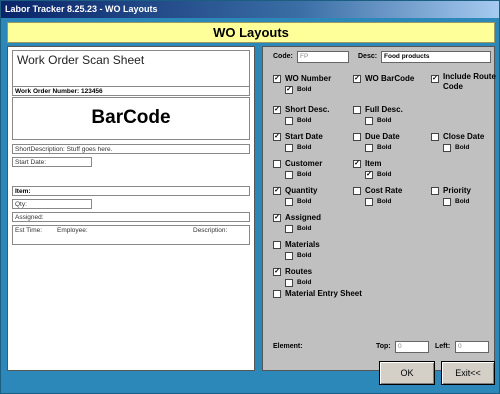  Describe the element at coordinates (277, 272) in the screenshot. I see `routes-checkbox: ✓` at that location.